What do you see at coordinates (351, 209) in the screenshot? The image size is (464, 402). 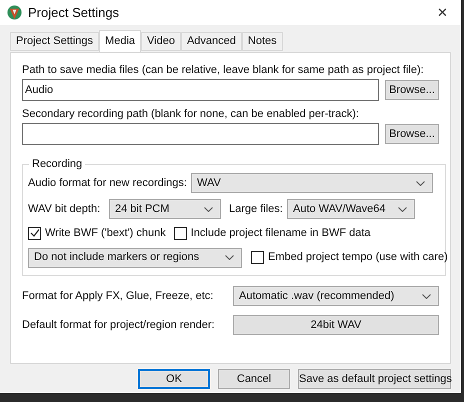 I see `dropdown: Auto WAV/Wave64` at bounding box center [351, 209].